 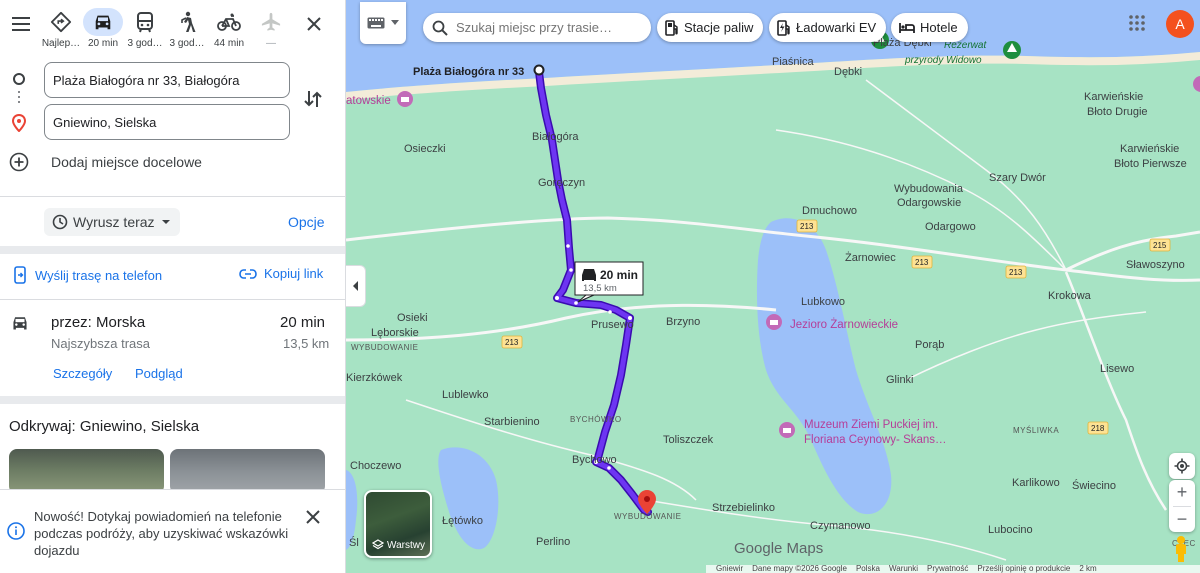 What do you see at coordinates (105, 162) in the screenshot?
I see `add-destination-button: Dodaj miejsce docelowe` at bounding box center [105, 162].